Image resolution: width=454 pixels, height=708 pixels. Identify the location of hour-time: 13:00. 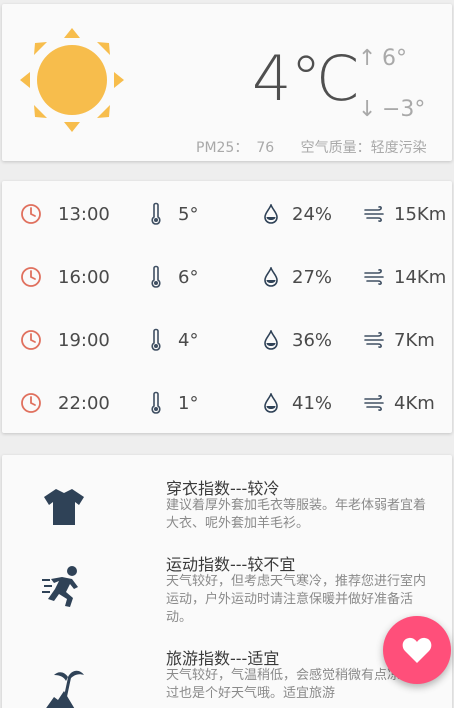
(84, 214).